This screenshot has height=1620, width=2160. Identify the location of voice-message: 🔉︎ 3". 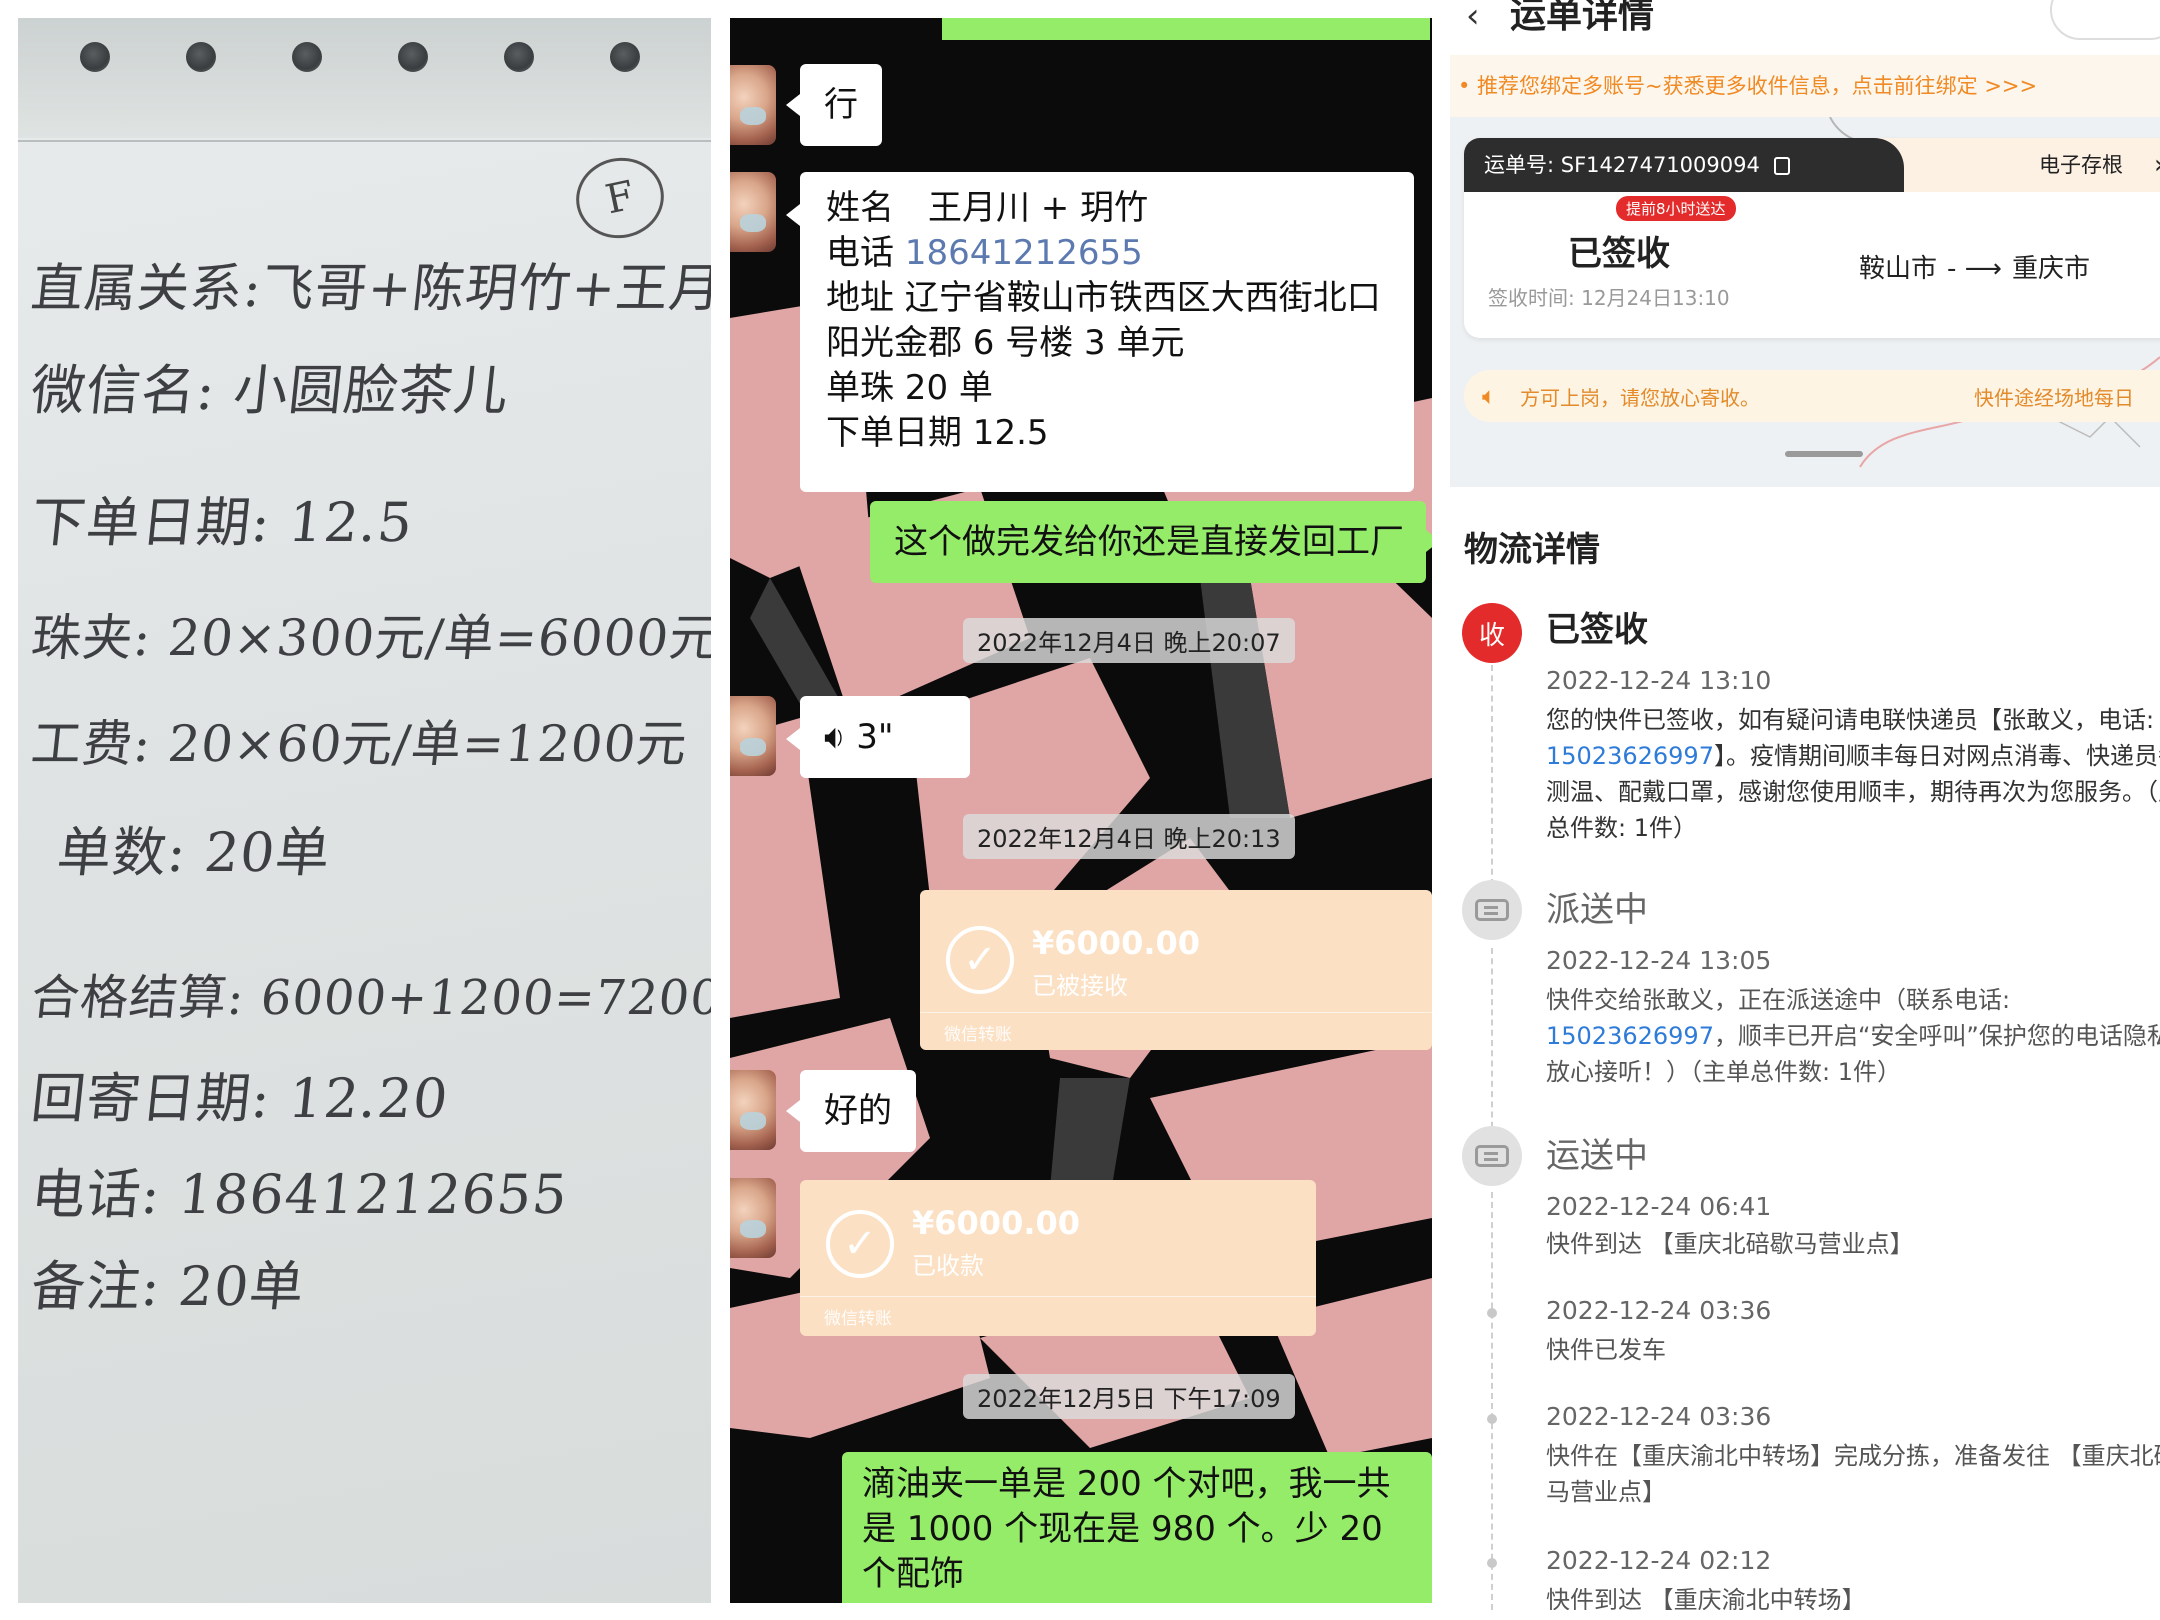
(885, 737).